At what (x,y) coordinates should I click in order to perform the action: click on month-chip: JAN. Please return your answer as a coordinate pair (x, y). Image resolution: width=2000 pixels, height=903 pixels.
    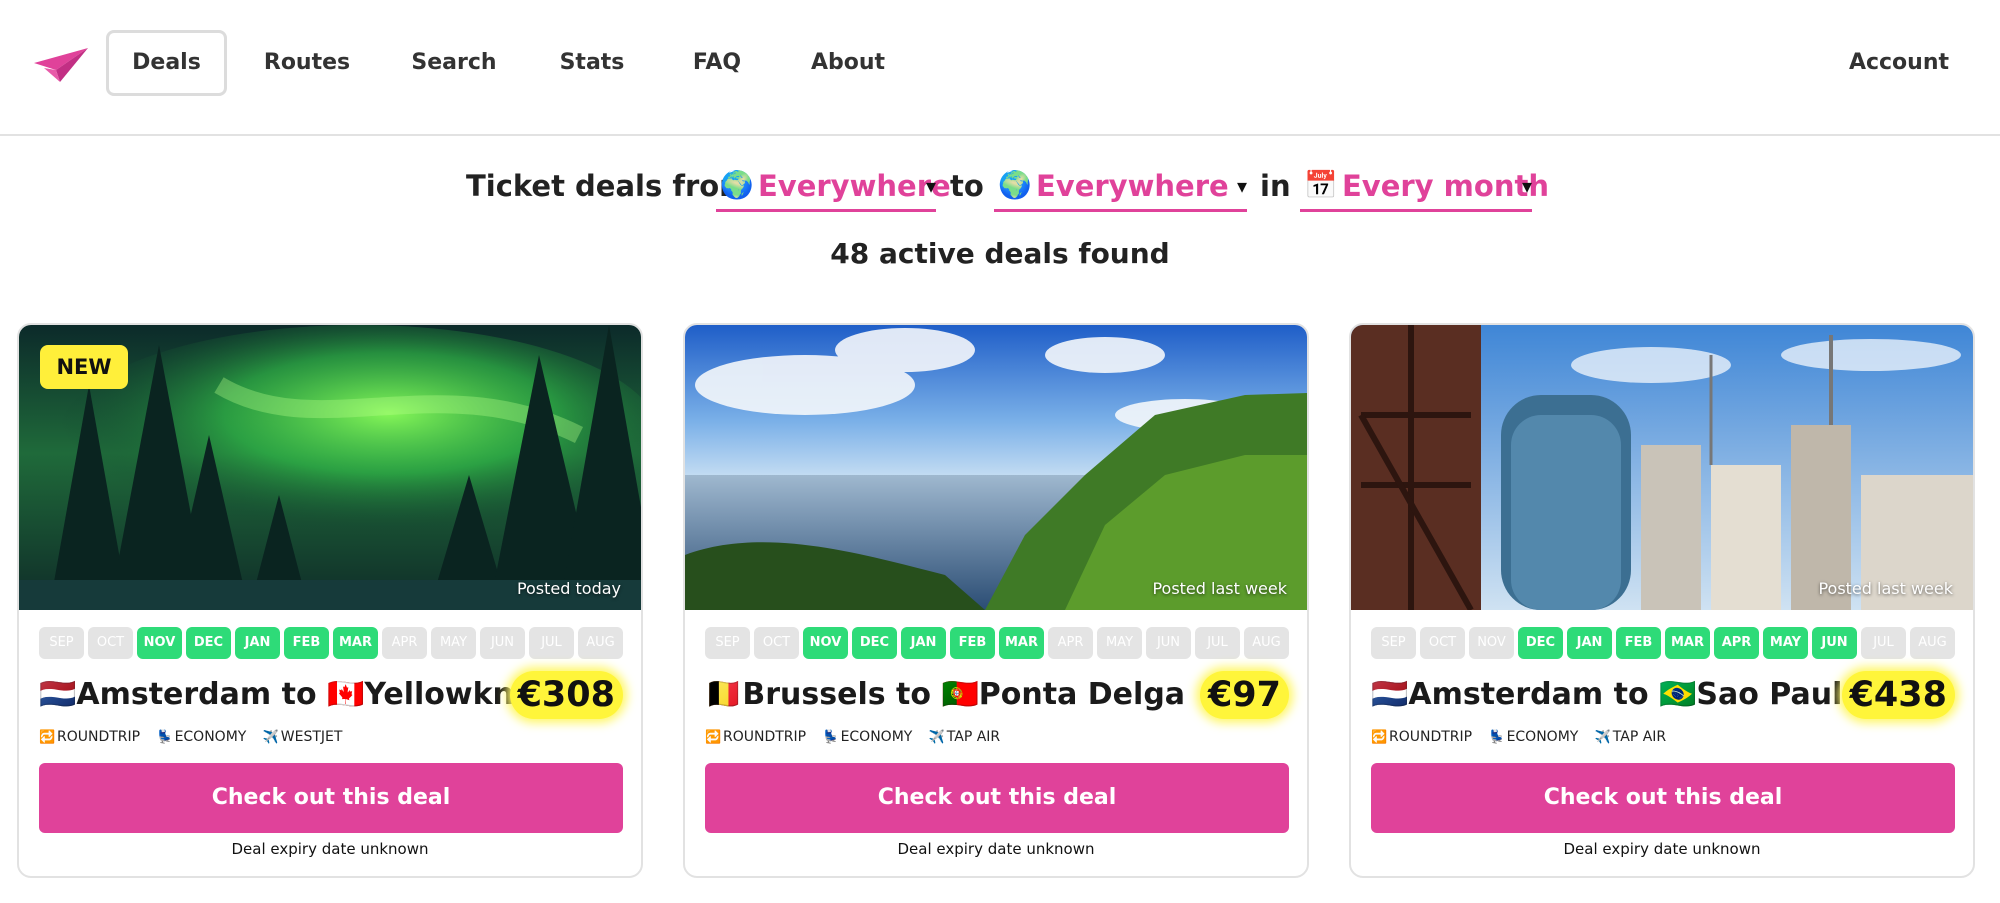
    Looking at the image, I should click on (1589, 643).